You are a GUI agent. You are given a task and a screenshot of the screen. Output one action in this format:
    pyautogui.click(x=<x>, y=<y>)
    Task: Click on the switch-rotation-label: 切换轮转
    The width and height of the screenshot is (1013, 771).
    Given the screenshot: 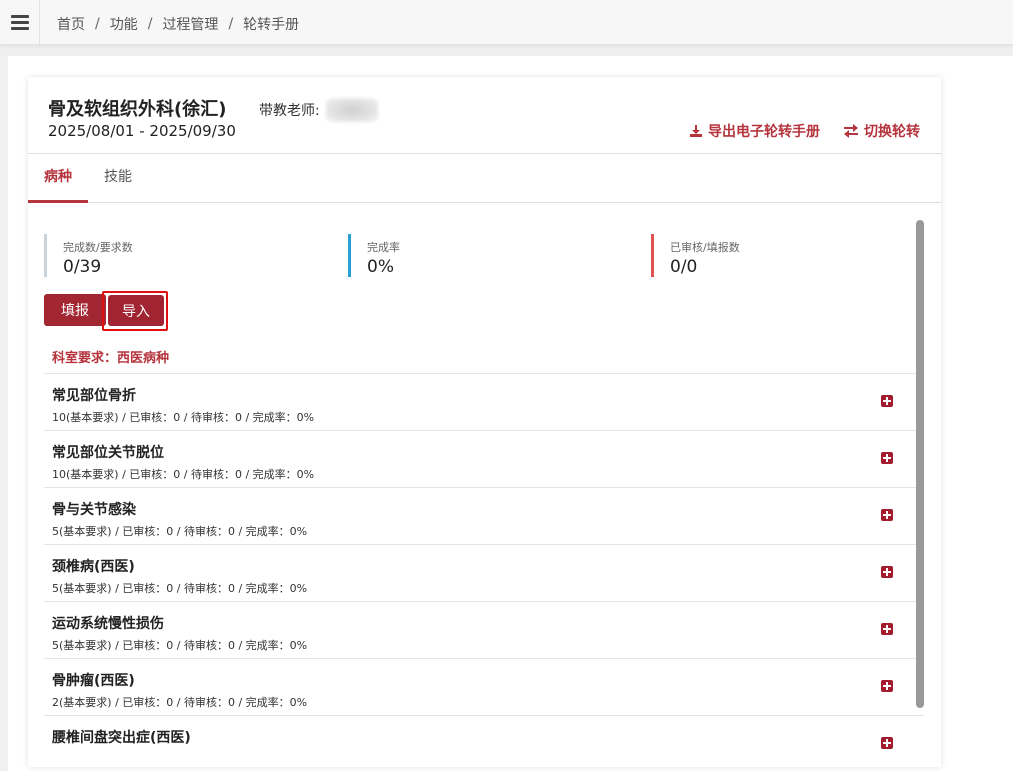 What is the action you would take?
    pyautogui.click(x=892, y=132)
    